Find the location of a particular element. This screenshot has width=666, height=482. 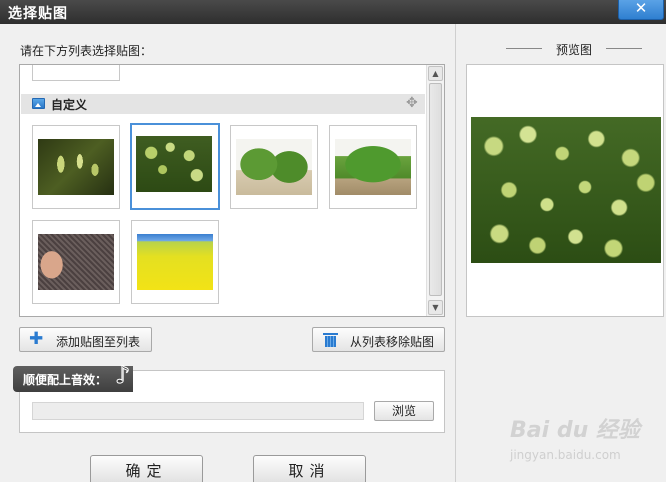

remove-sticker-button: 从列表移除贴图 is located at coordinates (378, 339).